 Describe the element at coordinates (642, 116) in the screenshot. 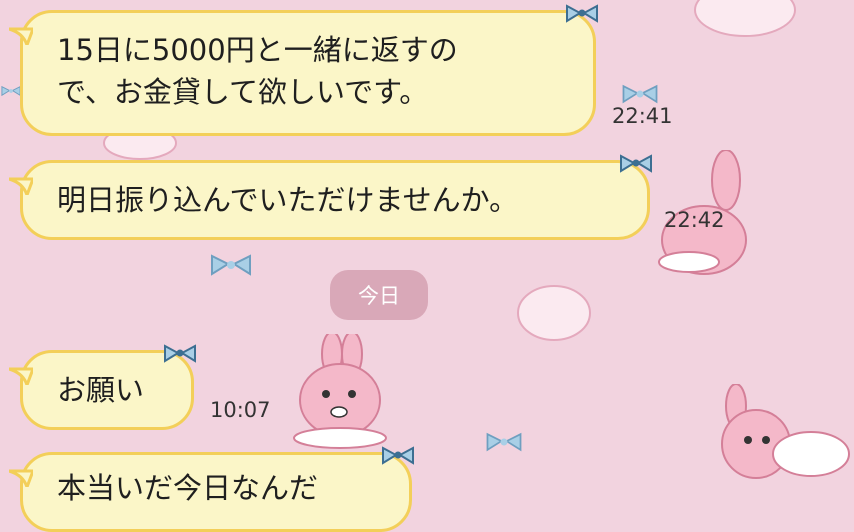

I see `message-time: 22:41` at that location.